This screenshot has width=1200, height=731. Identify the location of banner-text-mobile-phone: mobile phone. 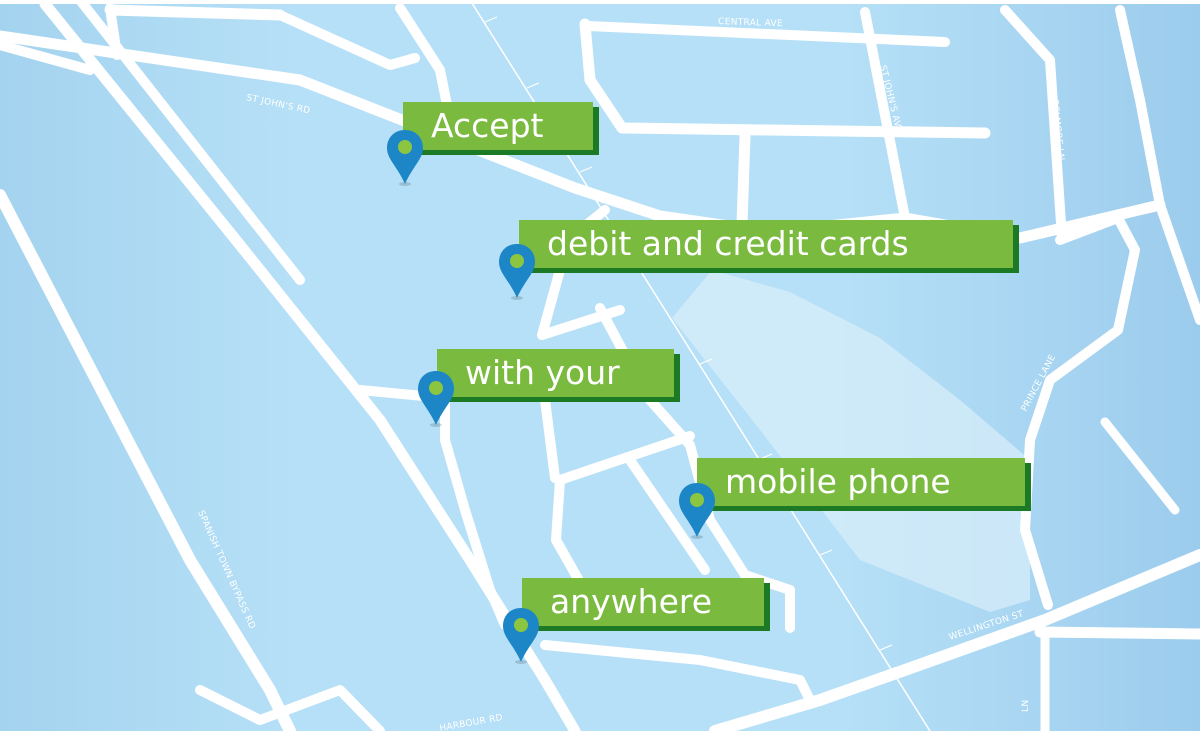
(838, 481).